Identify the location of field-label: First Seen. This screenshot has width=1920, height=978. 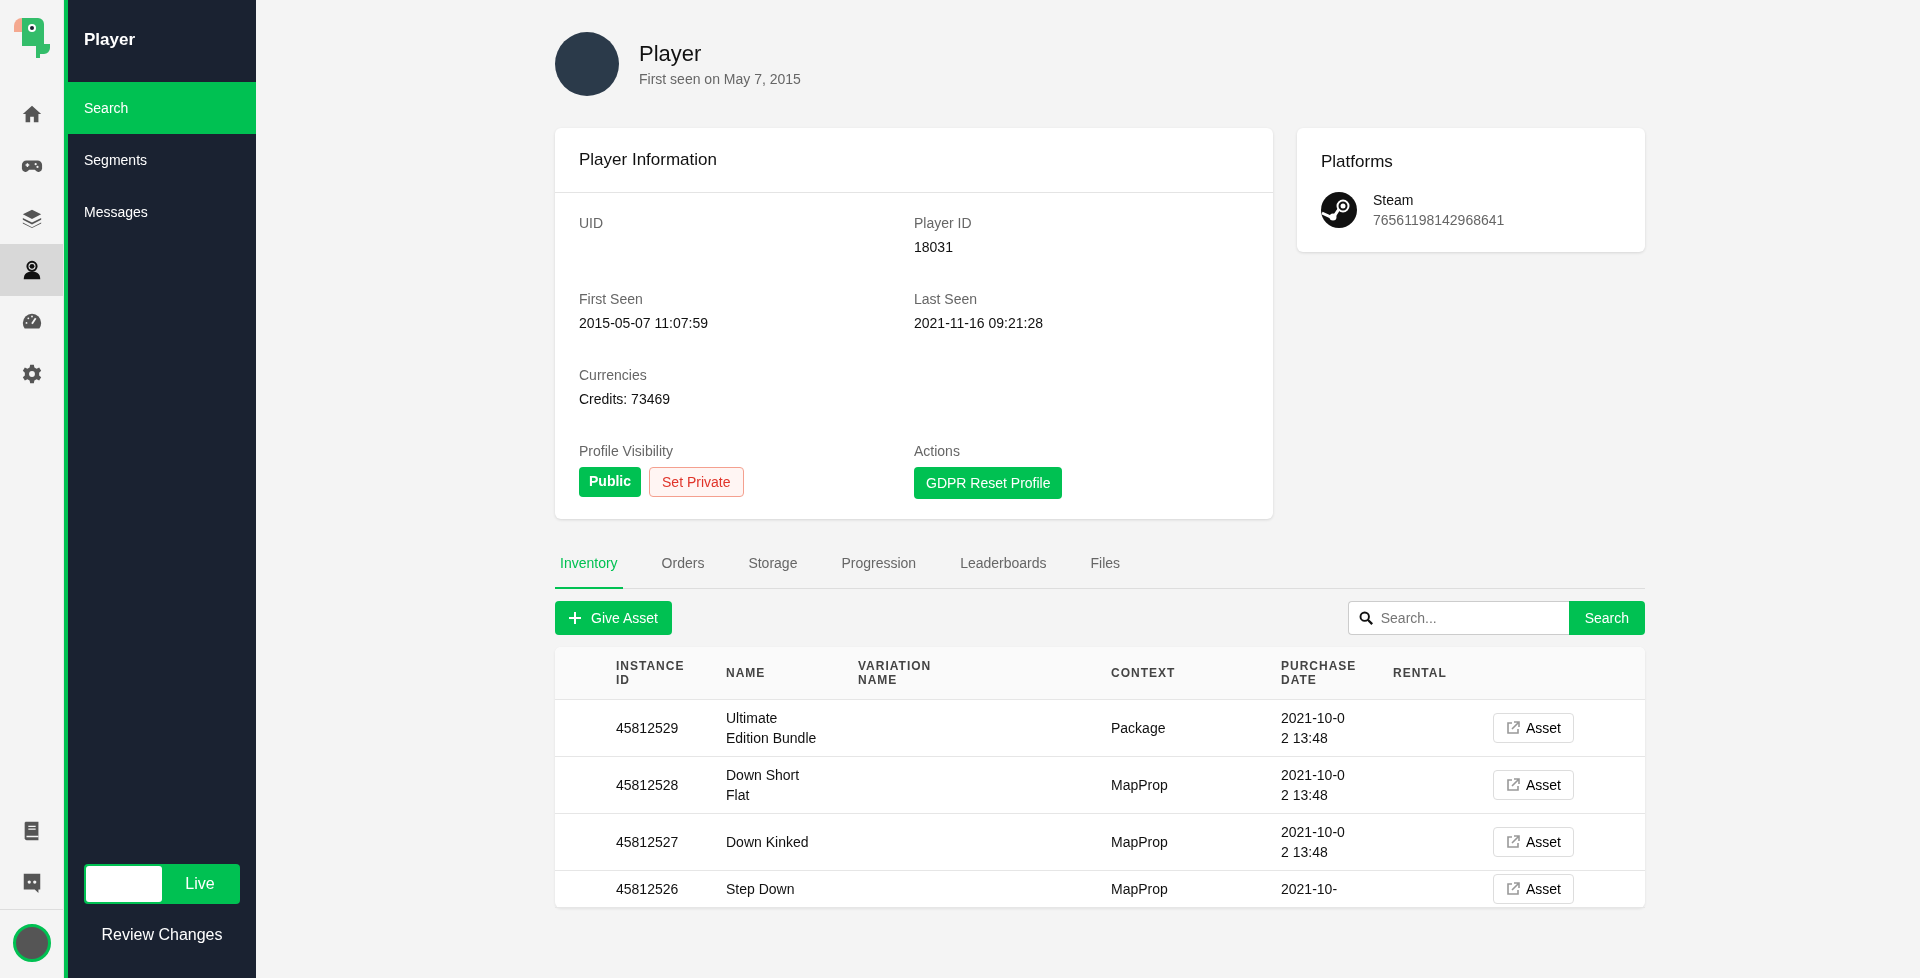
(611, 299).